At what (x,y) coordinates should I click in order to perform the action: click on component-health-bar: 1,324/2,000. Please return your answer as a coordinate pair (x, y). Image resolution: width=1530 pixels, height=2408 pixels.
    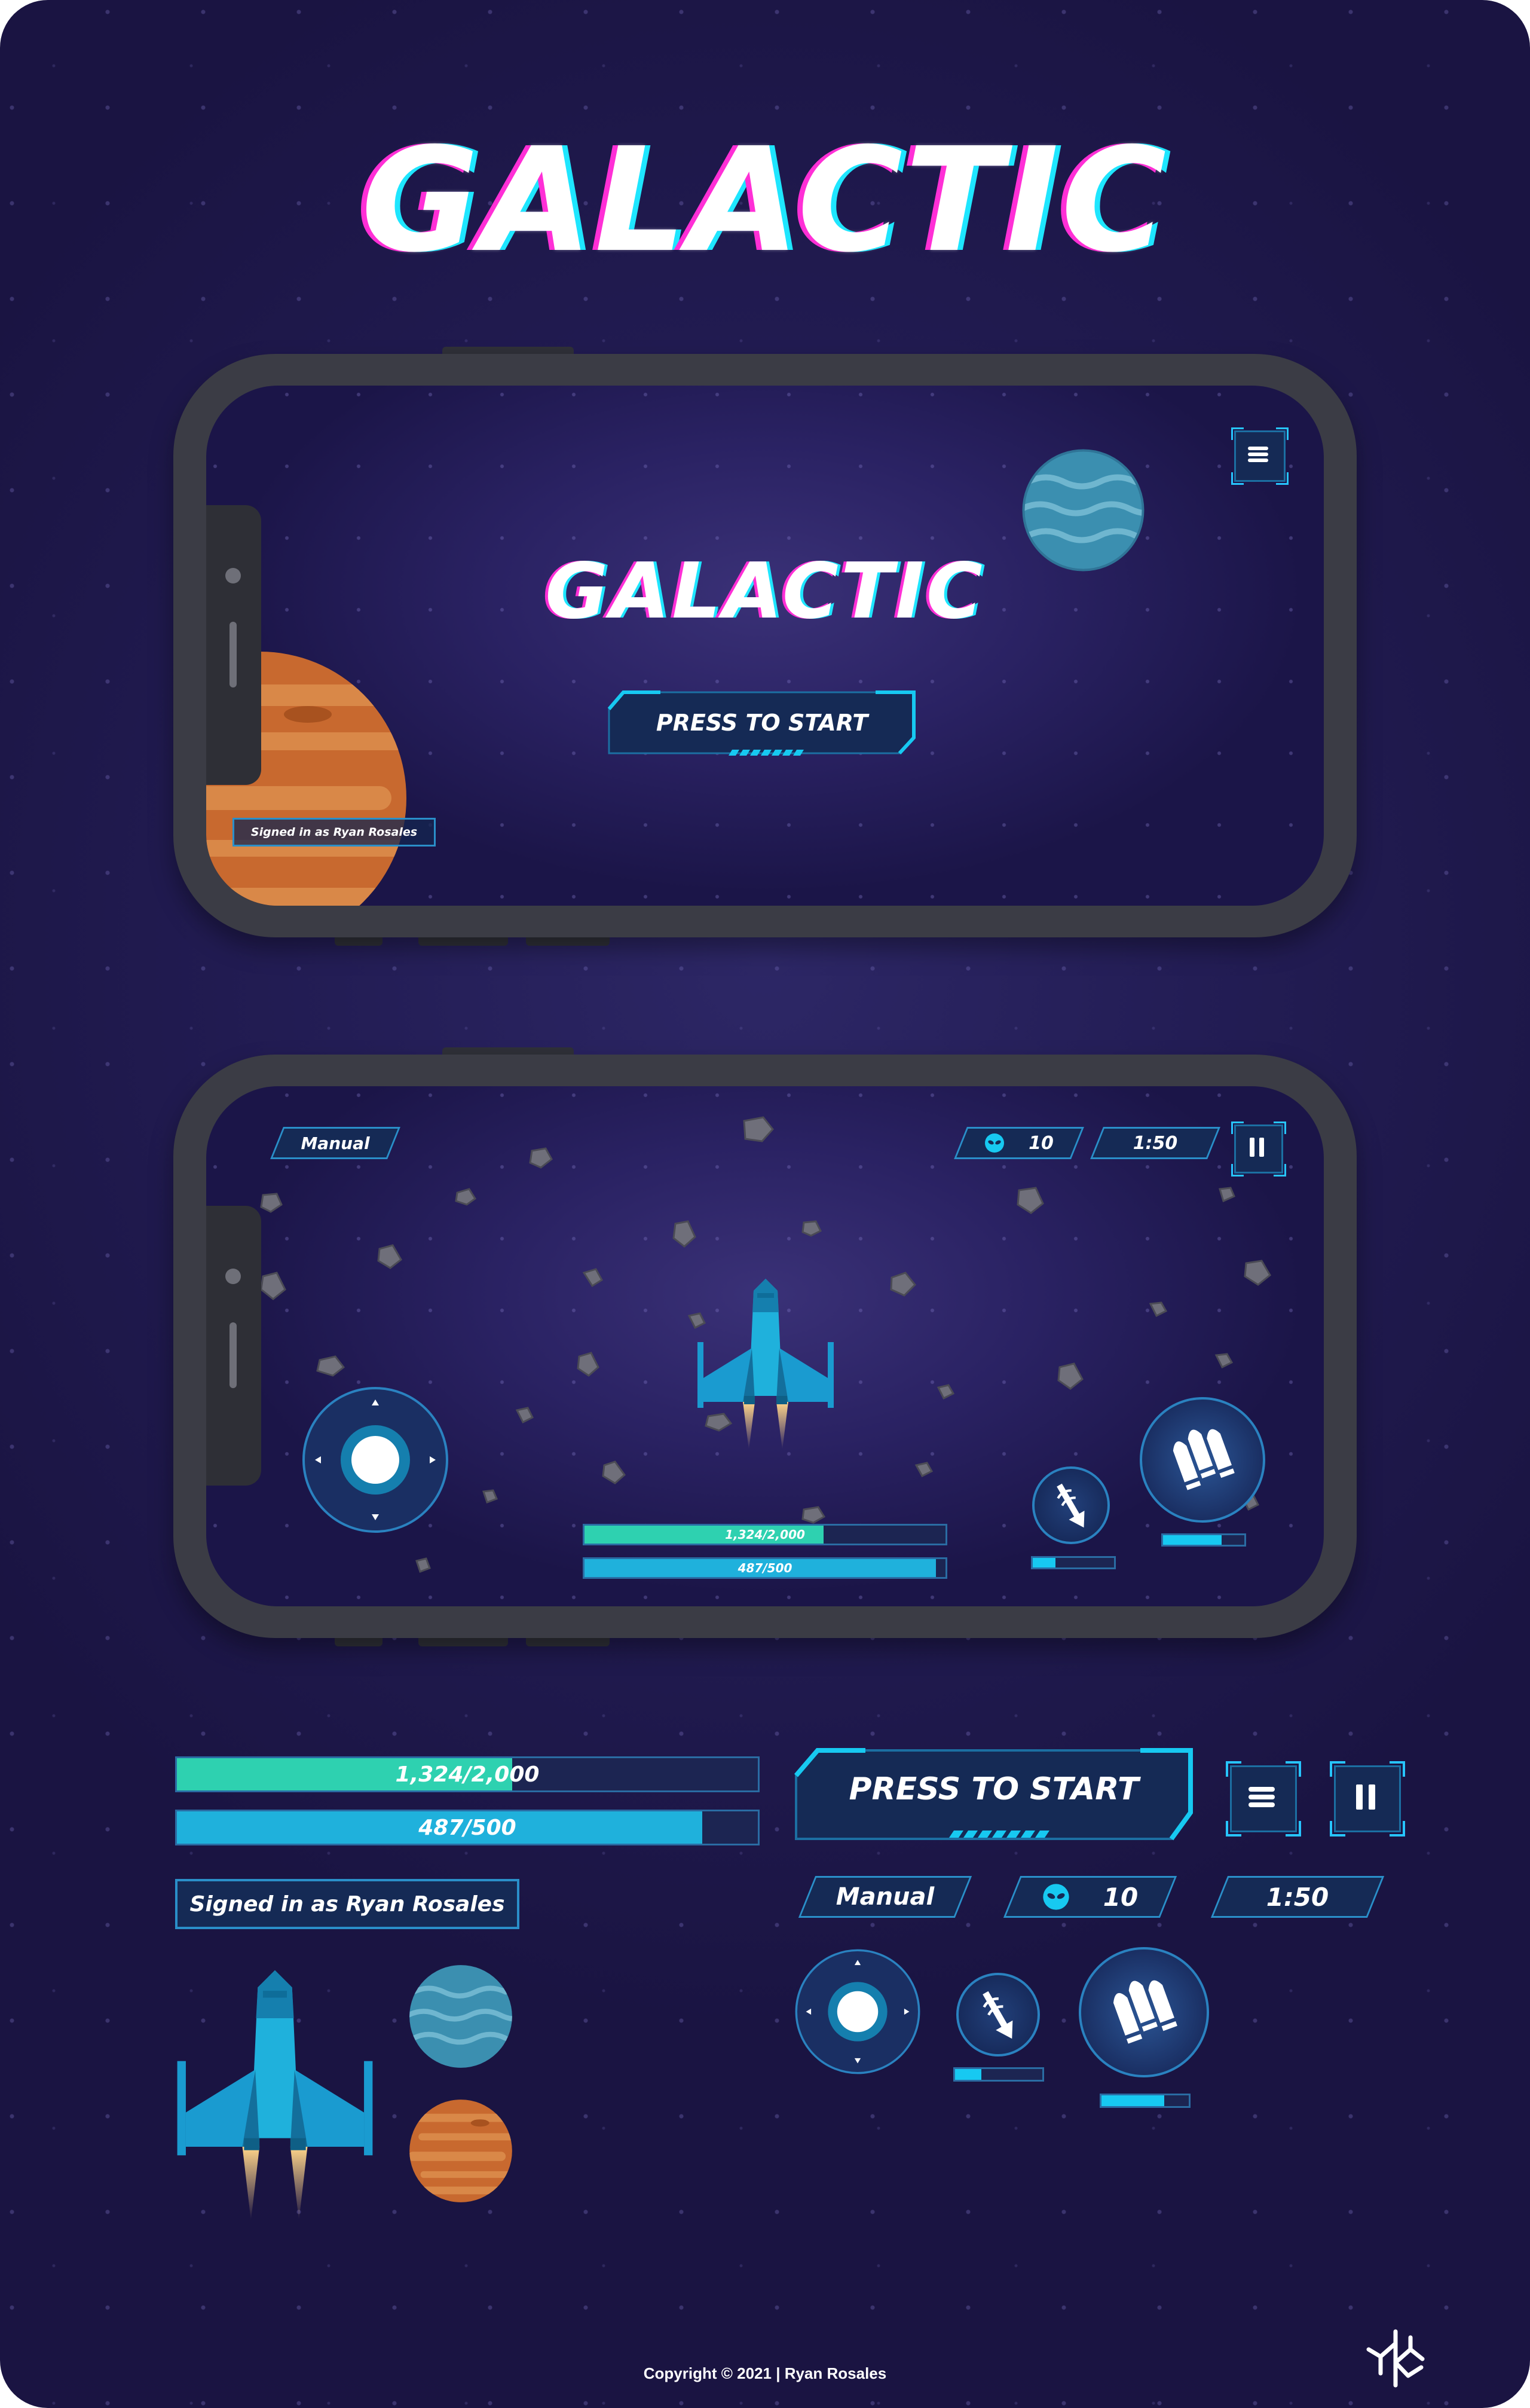
    Looking at the image, I should click on (468, 1774).